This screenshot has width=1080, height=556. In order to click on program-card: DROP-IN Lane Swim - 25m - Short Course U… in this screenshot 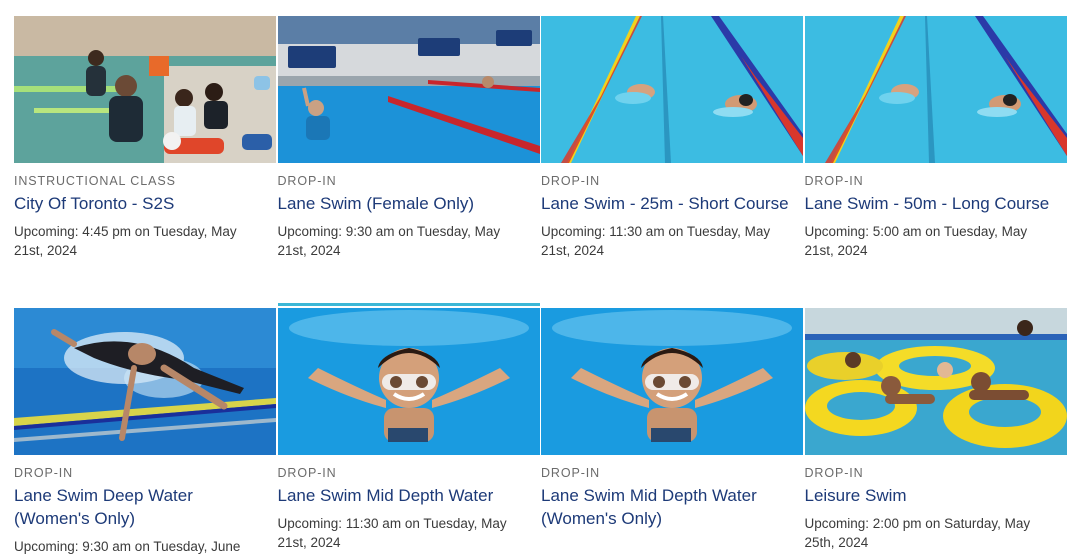, I will do `click(673, 162)`.